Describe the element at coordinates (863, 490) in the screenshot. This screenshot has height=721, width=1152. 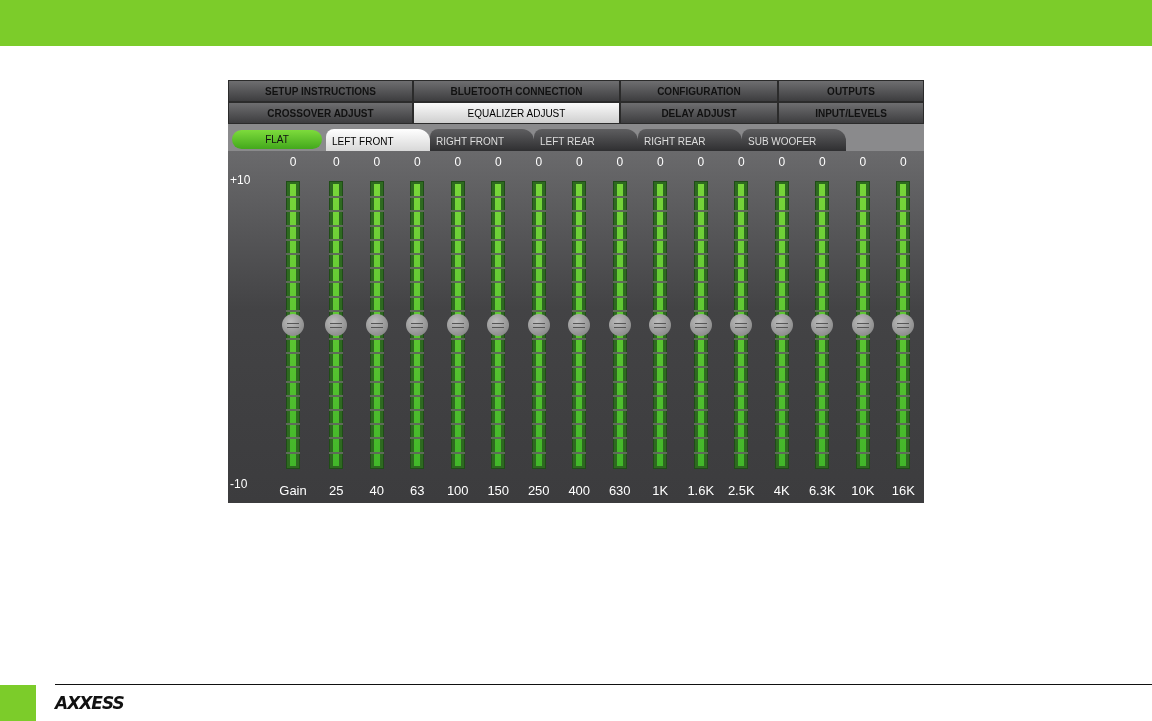
I see `band-frequency-label: 10K` at that location.